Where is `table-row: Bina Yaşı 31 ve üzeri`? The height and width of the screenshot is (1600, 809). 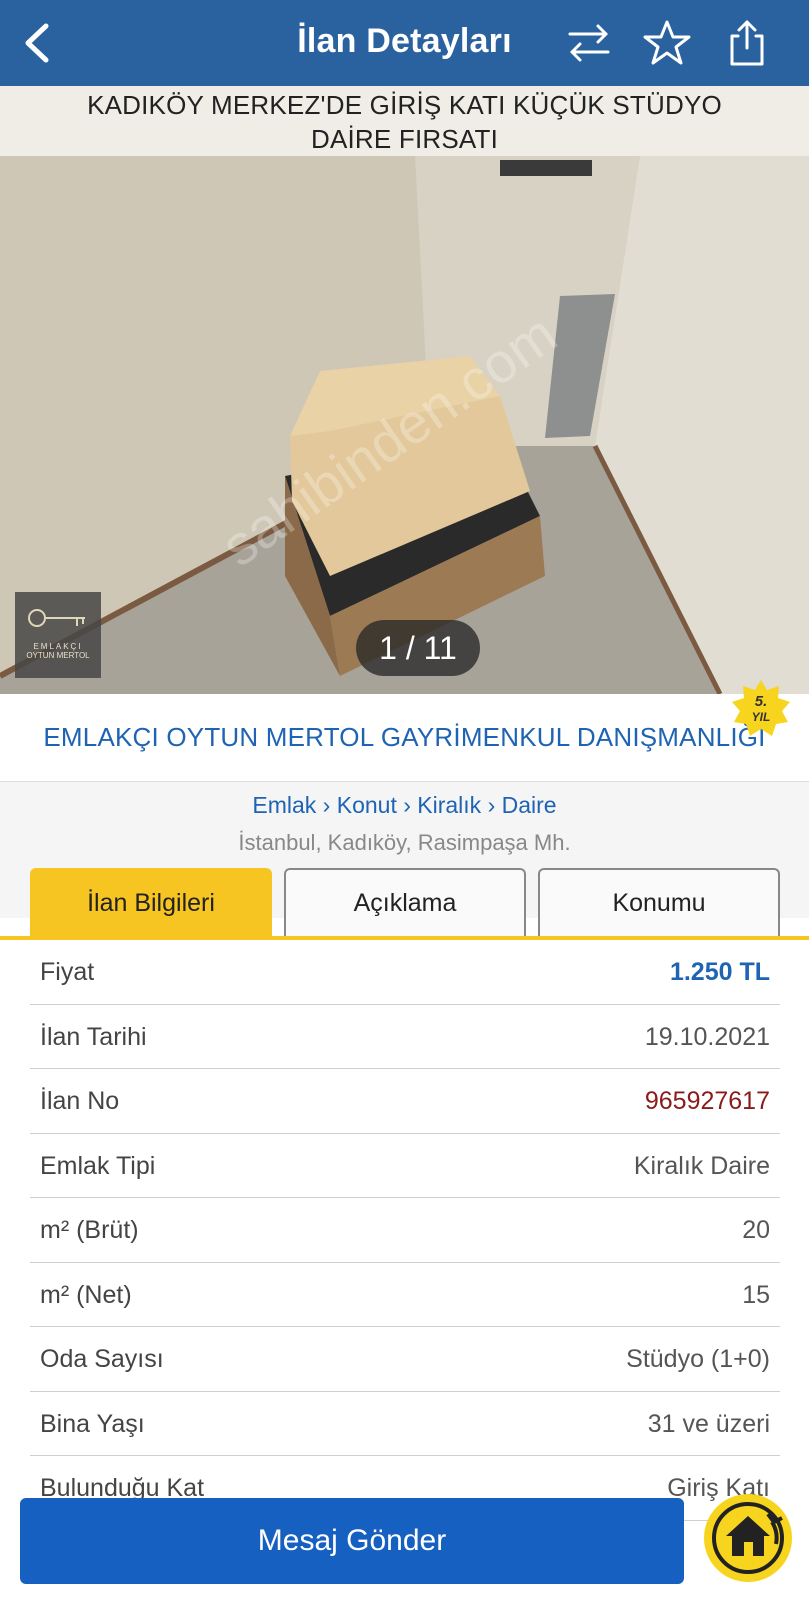 table-row: Bina Yaşı 31 ve üzeri is located at coordinates (405, 1424).